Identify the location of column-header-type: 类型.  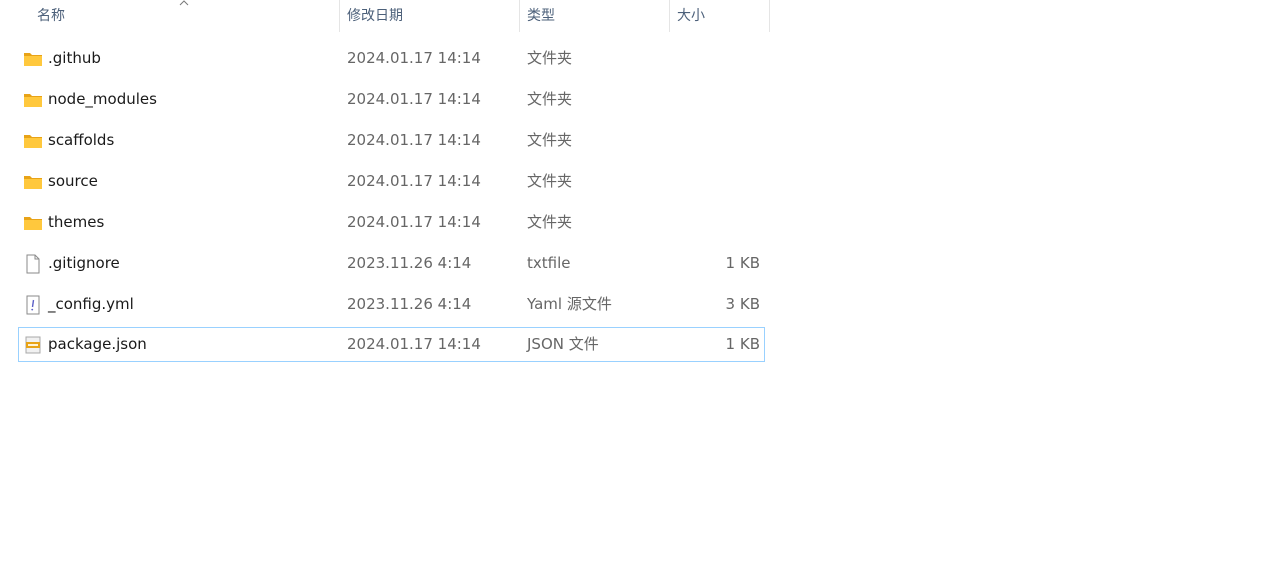
(595, 16).